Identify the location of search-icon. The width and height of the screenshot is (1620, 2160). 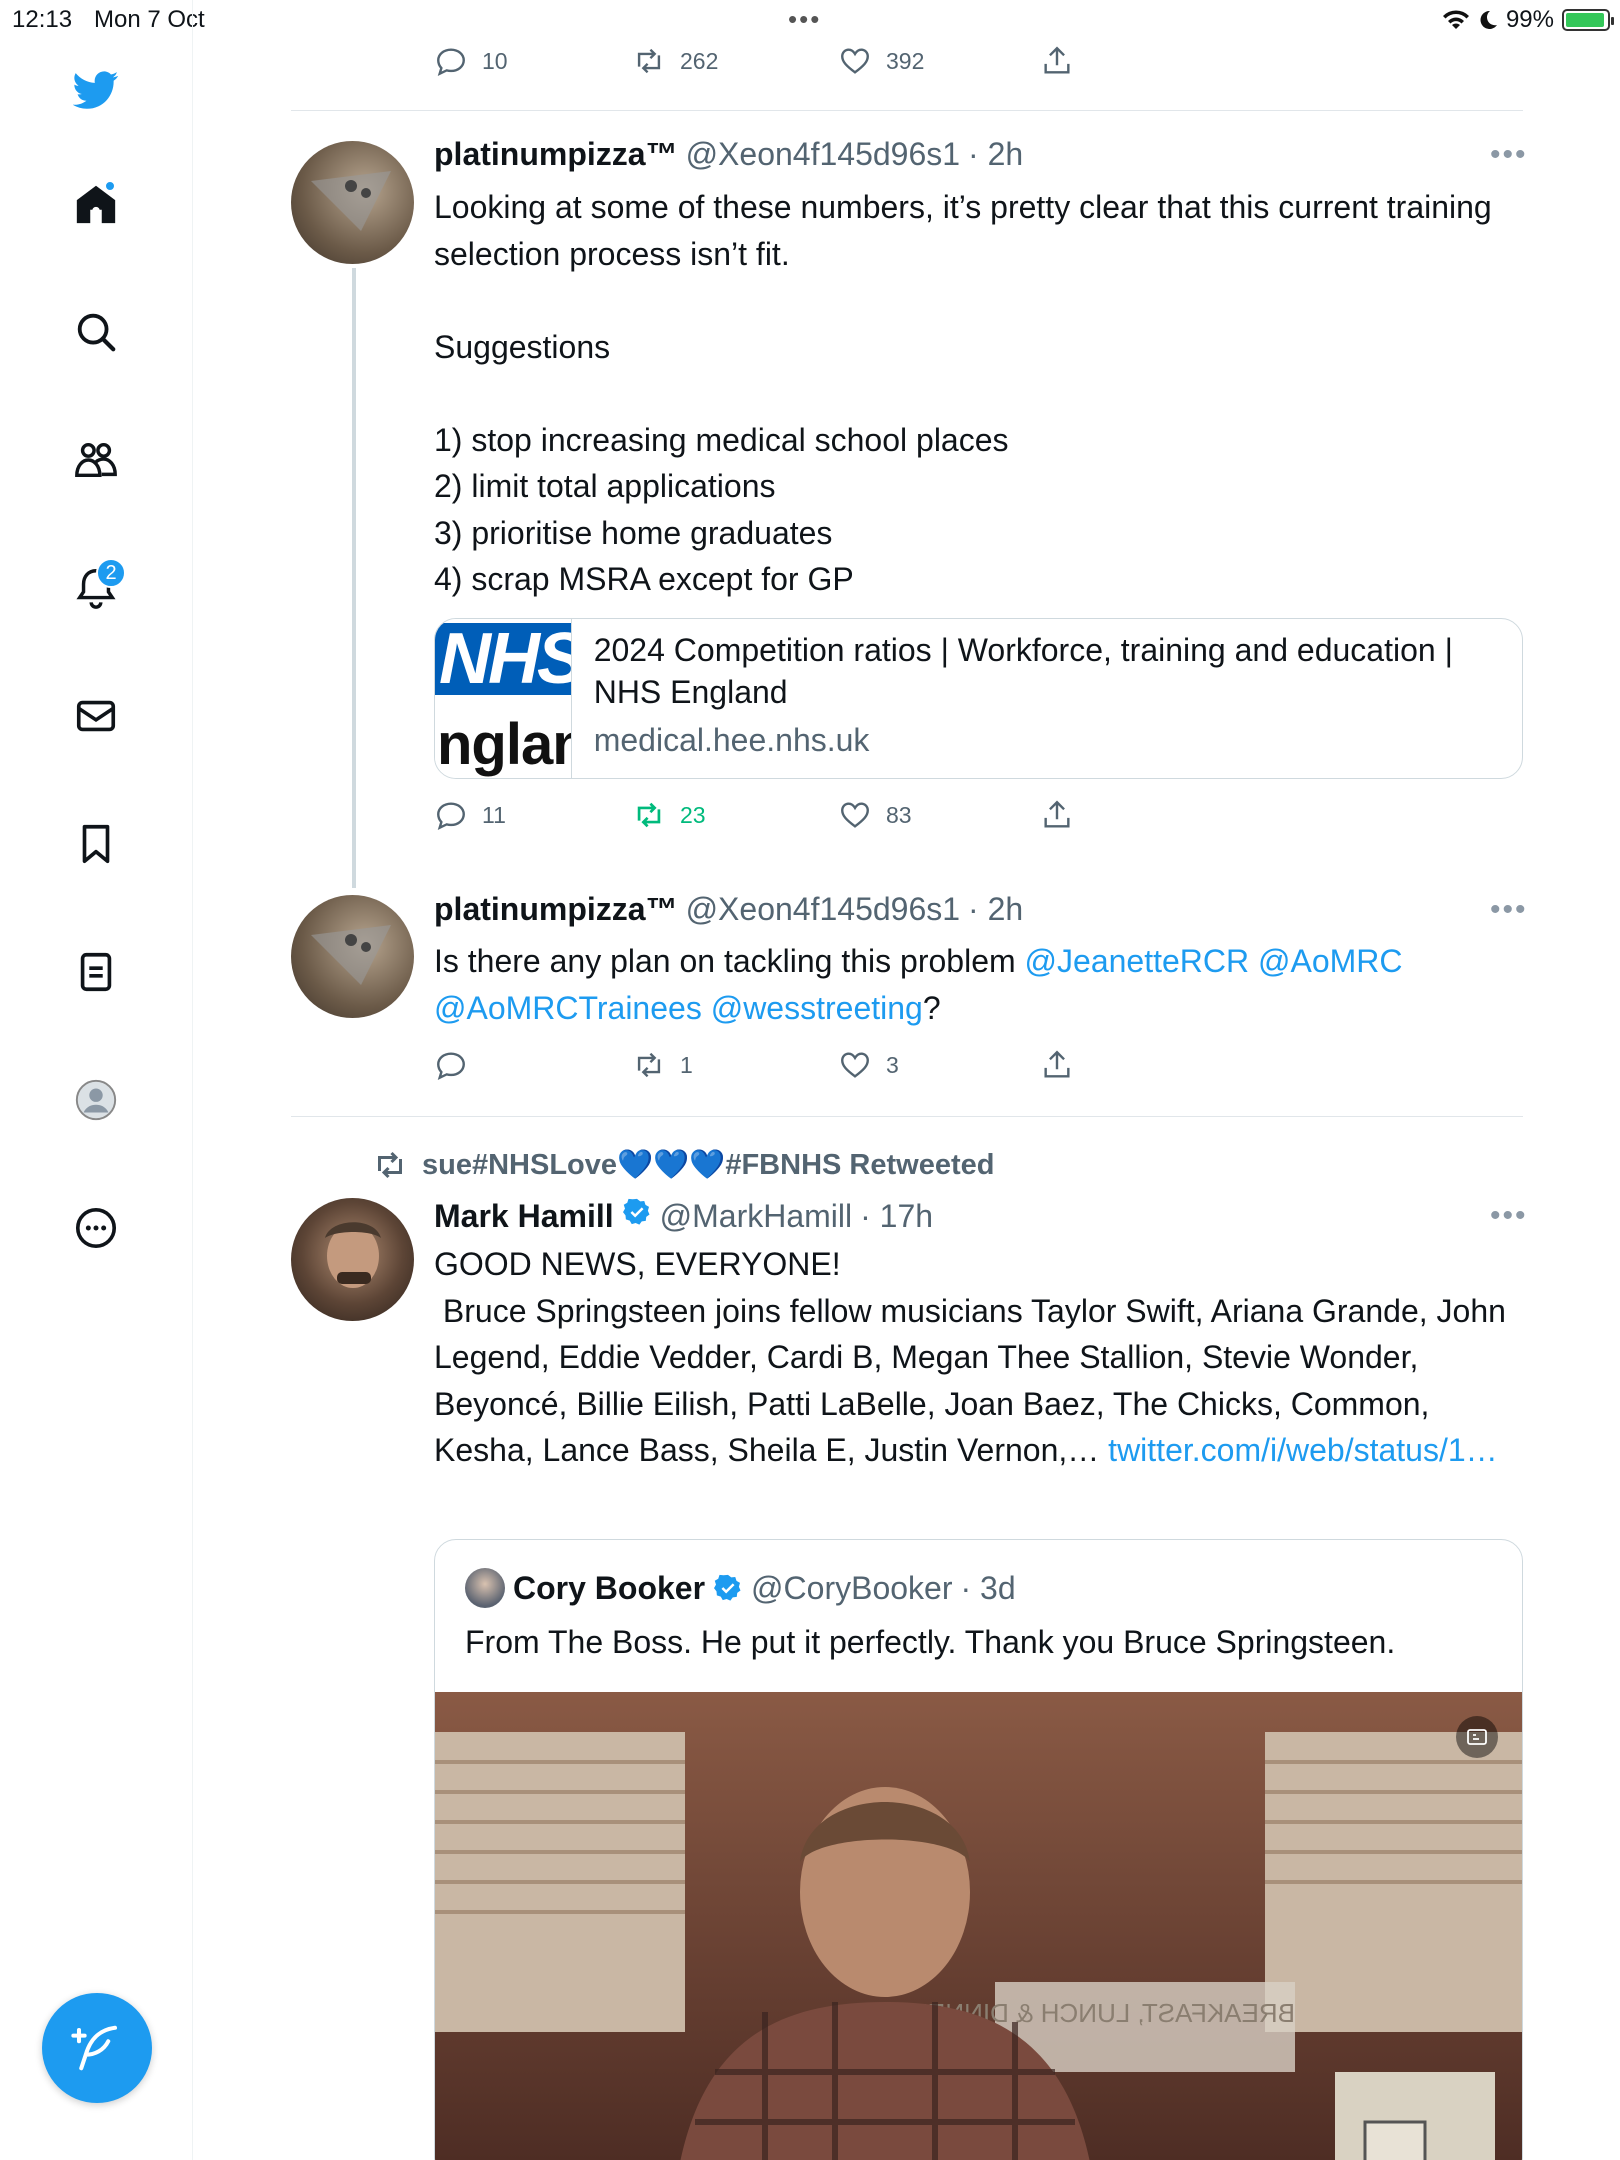
(96, 332).